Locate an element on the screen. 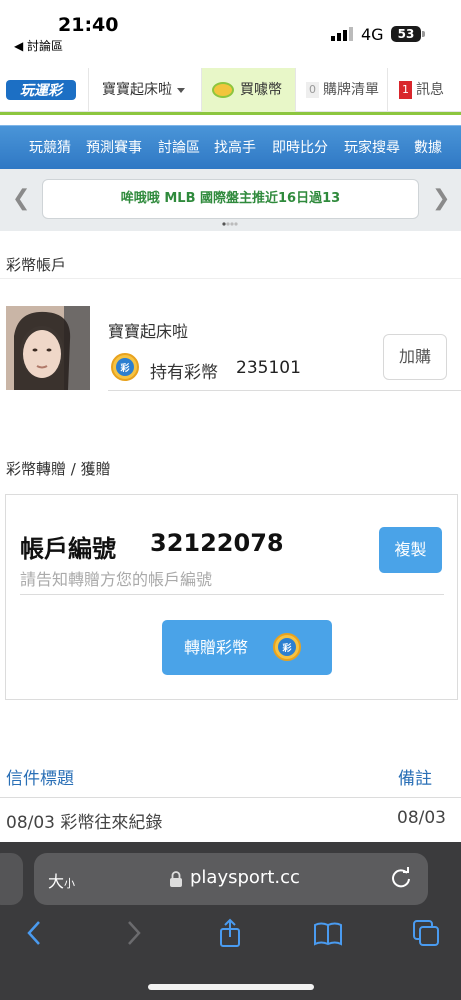 The height and width of the screenshot is (1000, 461). tabs-icon is located at coordinates (426, 933).